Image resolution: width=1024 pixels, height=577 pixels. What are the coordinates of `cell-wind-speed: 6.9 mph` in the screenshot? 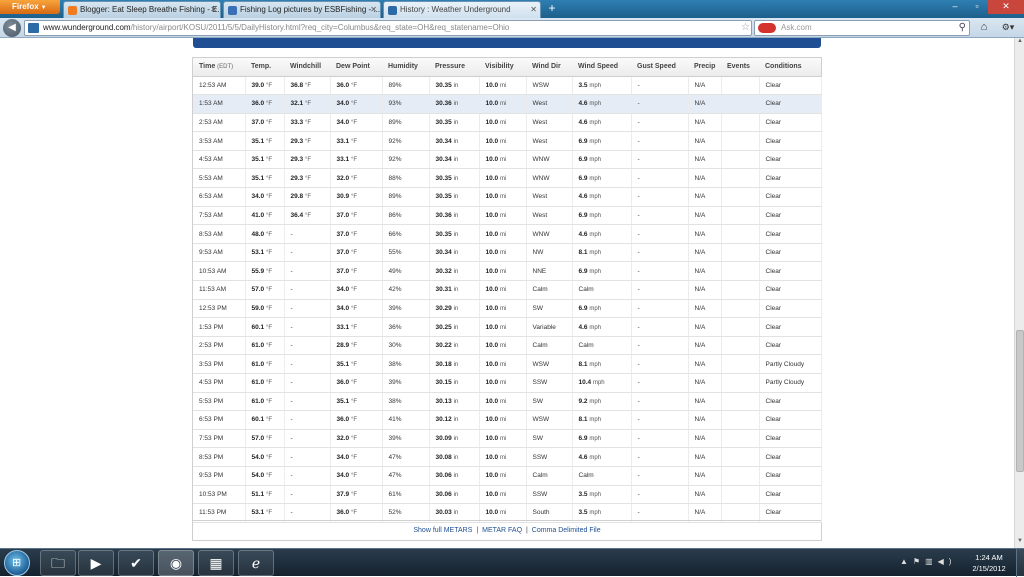 It's located at (602, 271).